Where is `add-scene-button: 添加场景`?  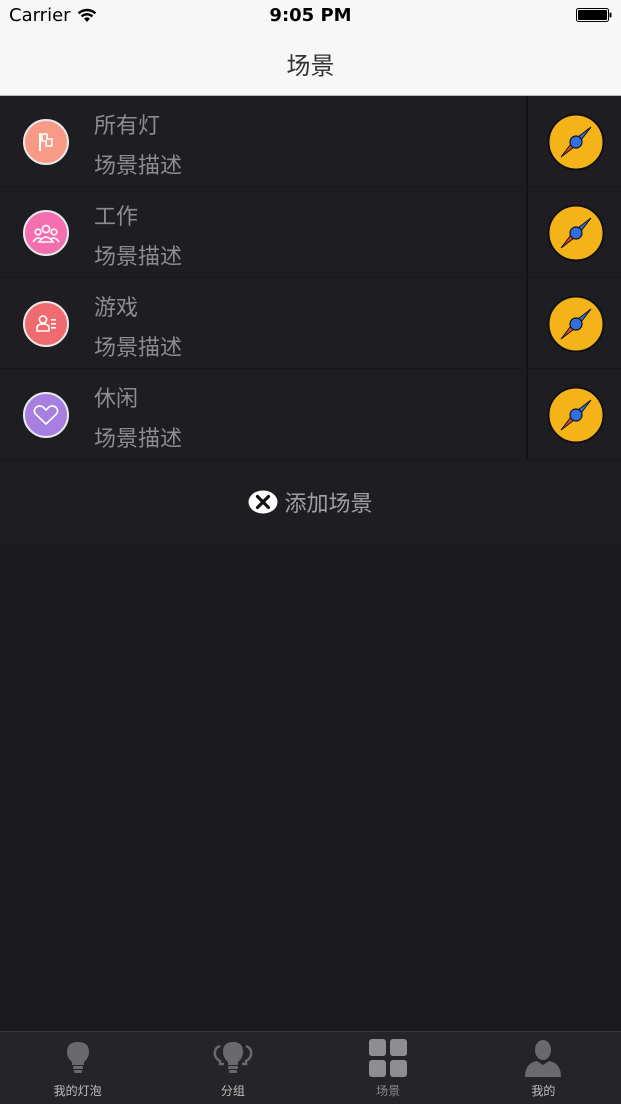 add-scene-button: 添加场景 is located at coordinates (310, 502).